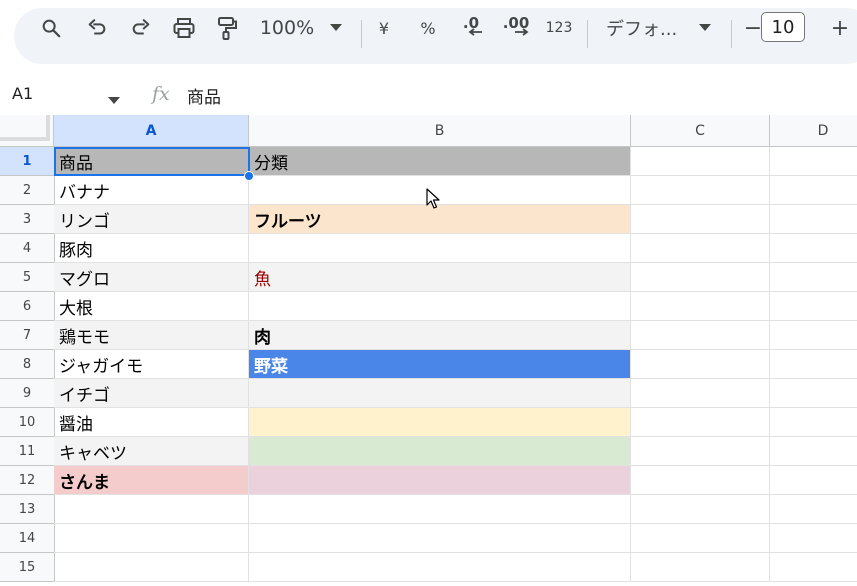 This screenshot has width=857, height=586. Describe the element at coordinates (813, 306) in the screenshot. I see `cell-d6` at that location.